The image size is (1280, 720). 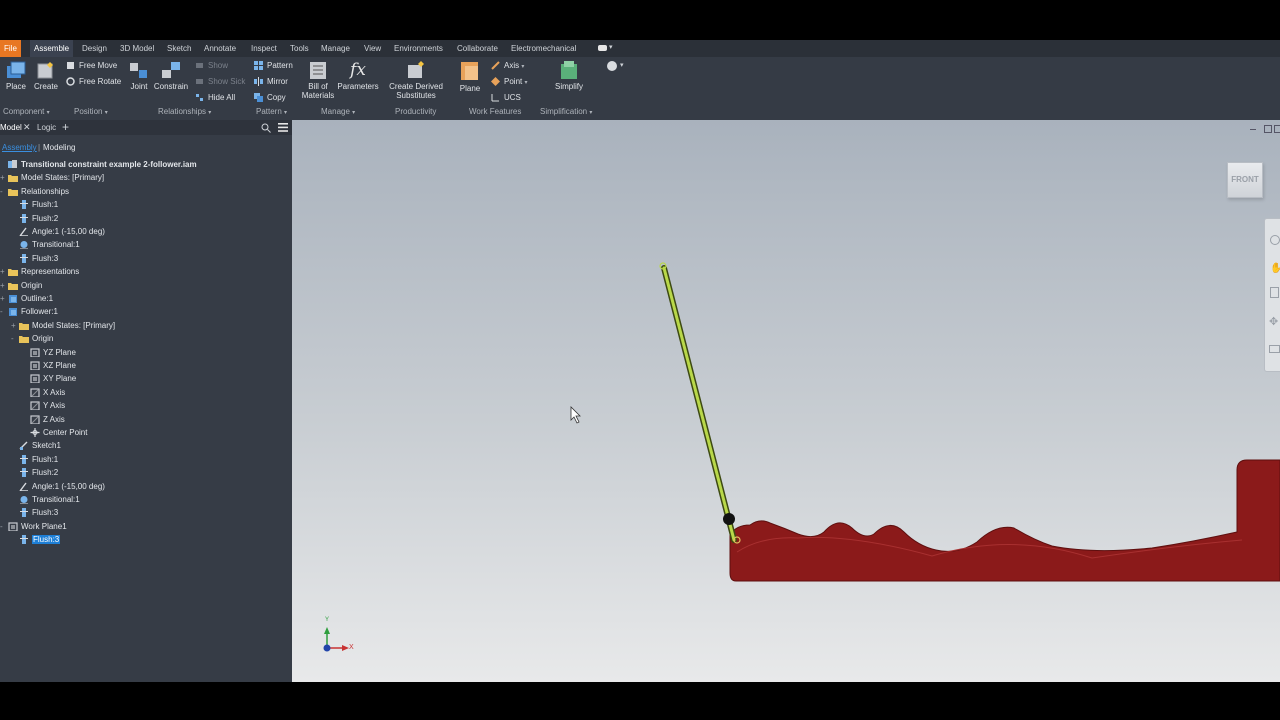 What do you see at coordinates (45, 191) in the screenshot?
I see `tree-node-label: Relationships` at bounding box center [45, 191].